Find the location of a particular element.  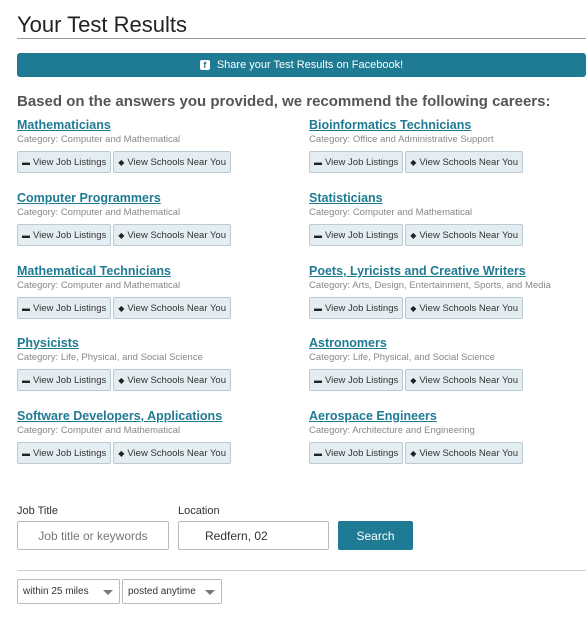

career-title-link: Statisticians is located at coordinates (444, 198).